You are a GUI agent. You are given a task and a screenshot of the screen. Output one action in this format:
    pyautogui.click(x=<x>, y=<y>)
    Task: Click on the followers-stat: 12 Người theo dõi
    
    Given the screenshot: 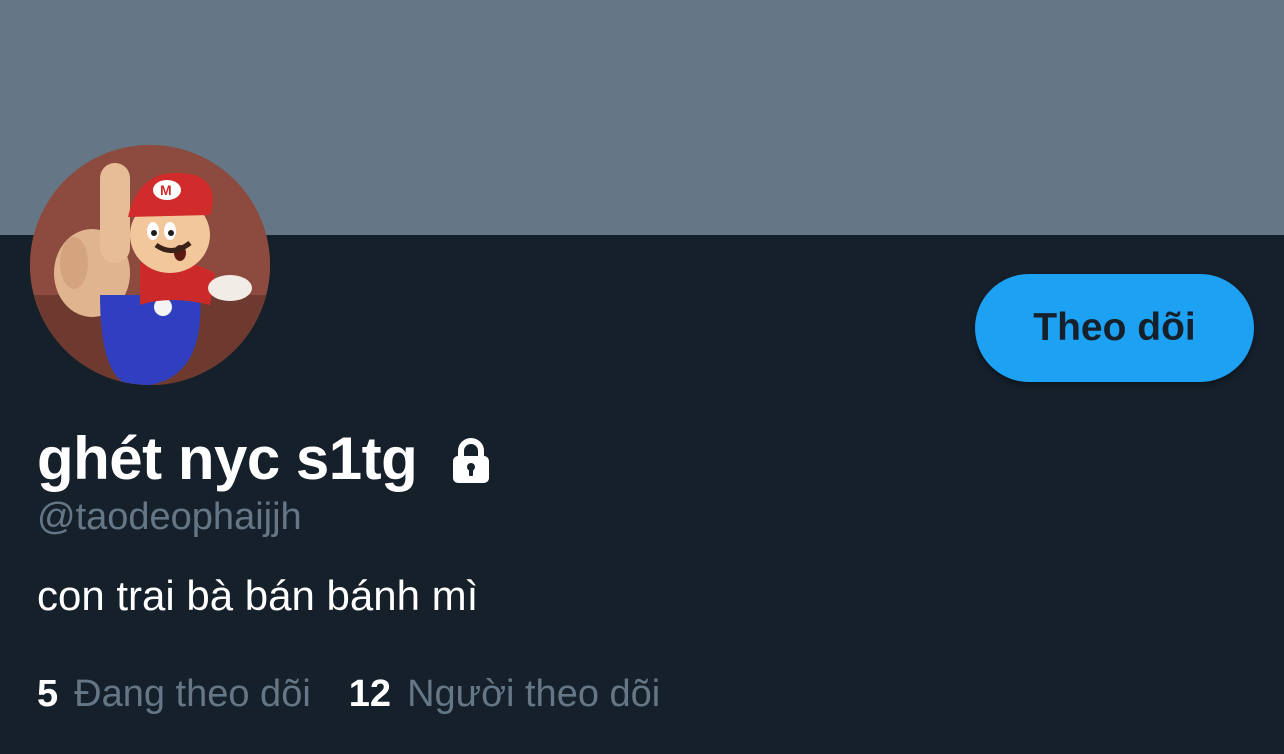 What is the action you would take?
    pyautogui.click(x=504, y=694)
    